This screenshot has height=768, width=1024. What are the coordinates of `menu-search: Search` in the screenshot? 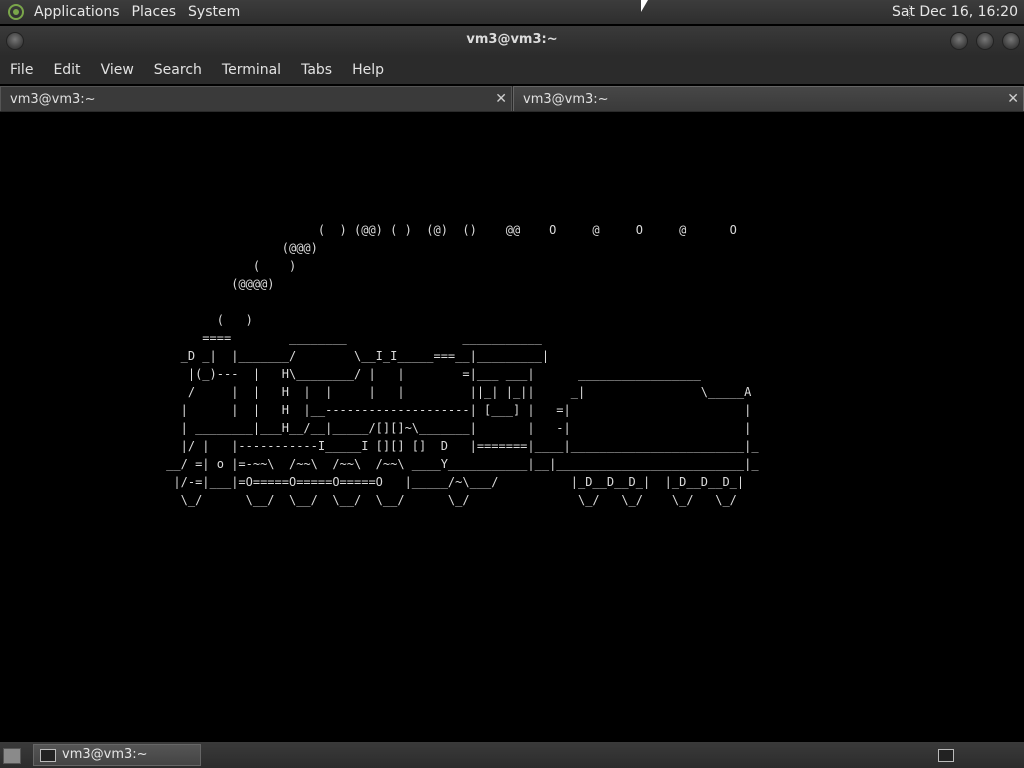 It's located at (178, 70).